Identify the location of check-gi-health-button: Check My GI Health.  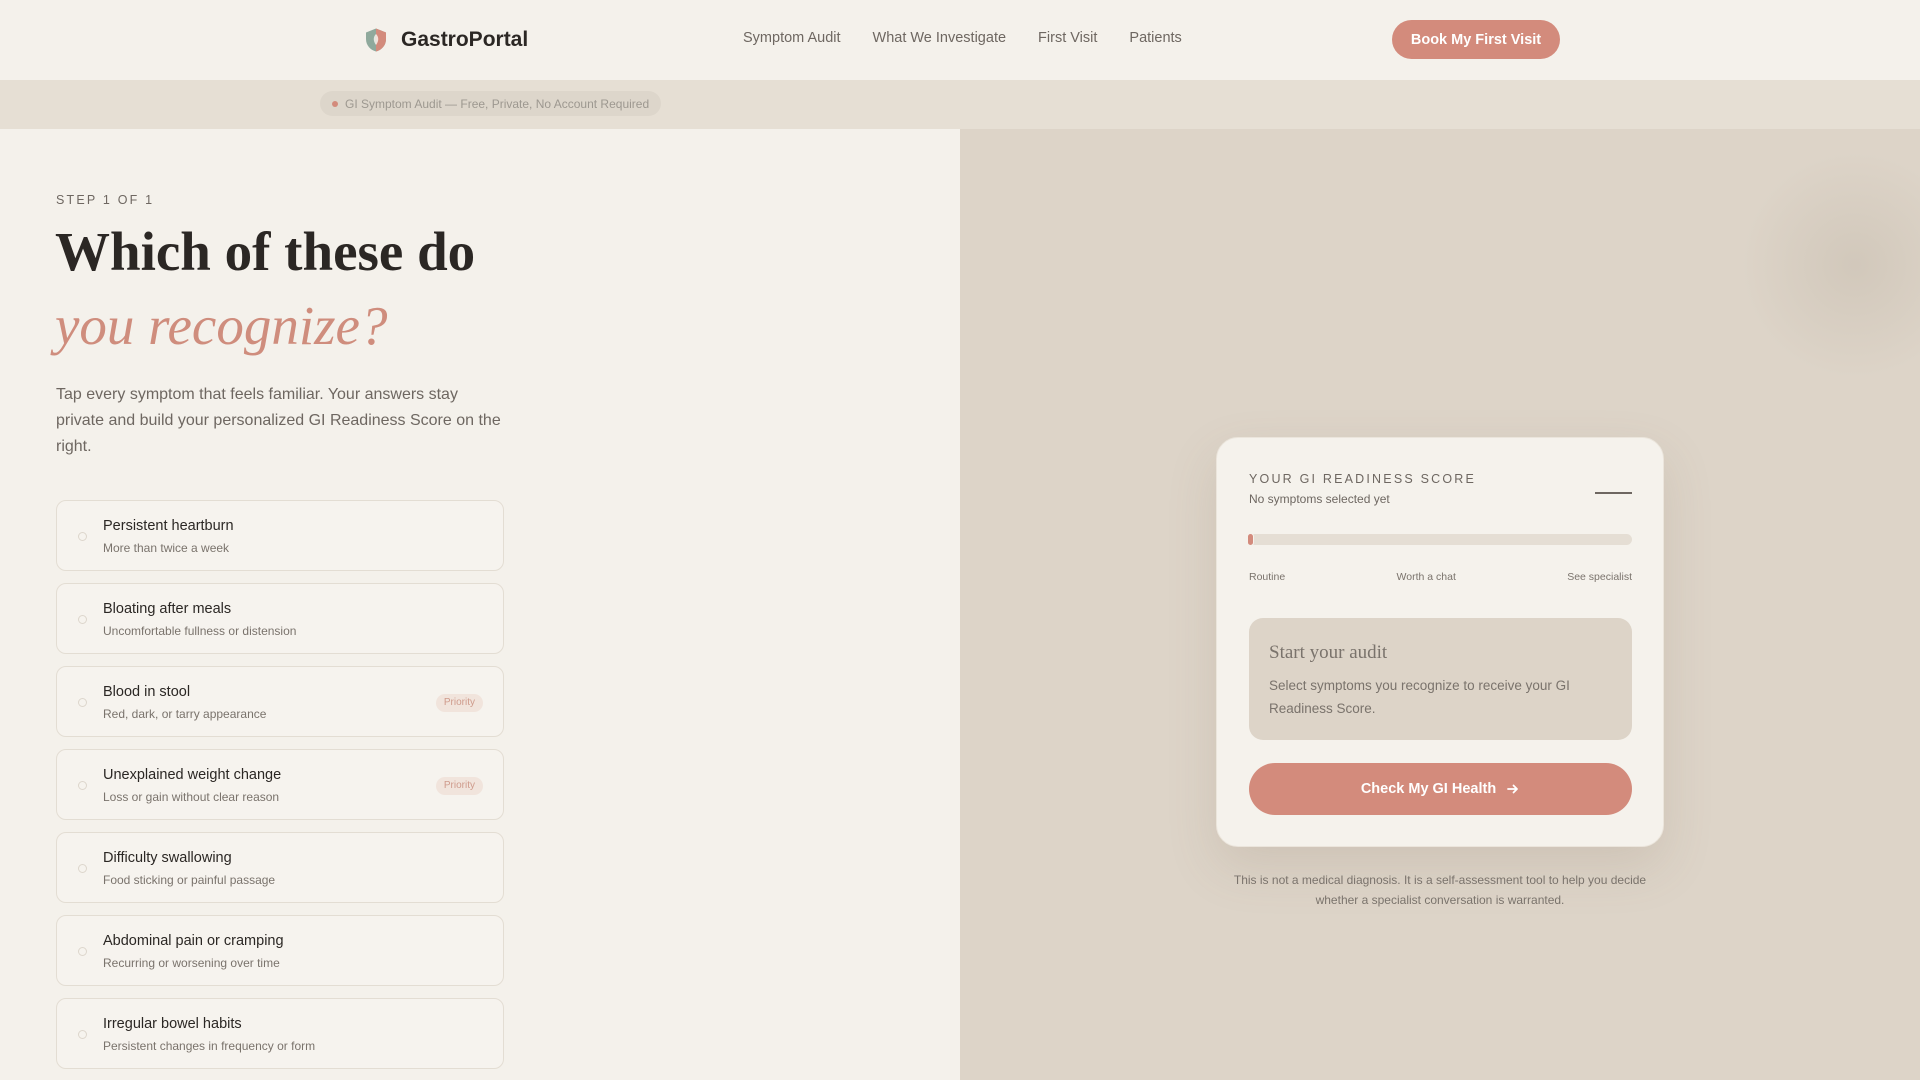
(1440, 789).